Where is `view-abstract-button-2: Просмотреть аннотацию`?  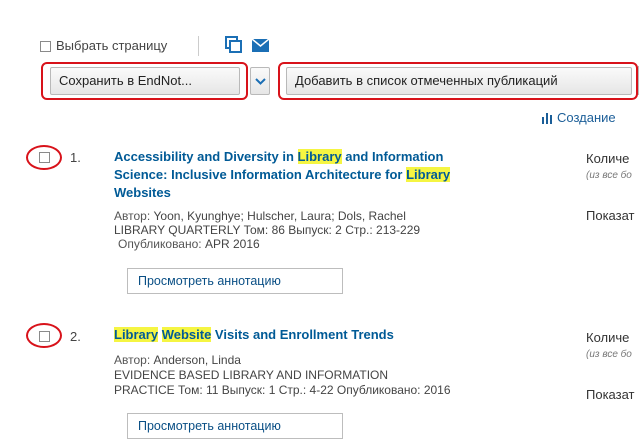
view-abstract-button-2: Просмотреть аннотацию is located at coordinates (235, 426).